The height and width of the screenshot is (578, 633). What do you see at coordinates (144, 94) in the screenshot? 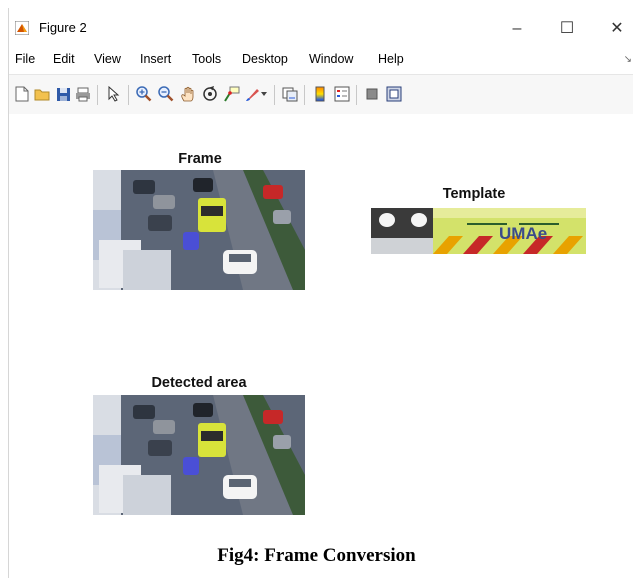
I see `zoom-in-icon` at bounding box center [144, 94].